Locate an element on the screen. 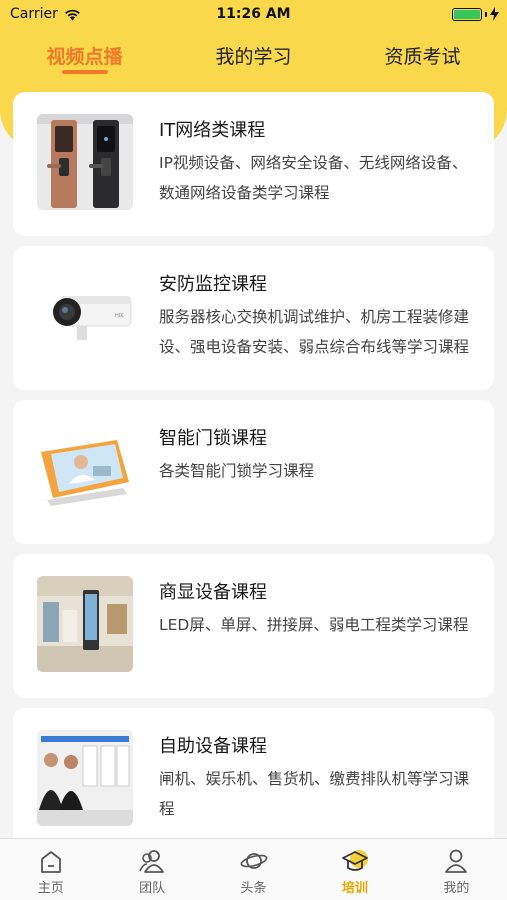 The height and width of the screenshot is (900, 507). battery-tip is located at coordinates (486, 14).